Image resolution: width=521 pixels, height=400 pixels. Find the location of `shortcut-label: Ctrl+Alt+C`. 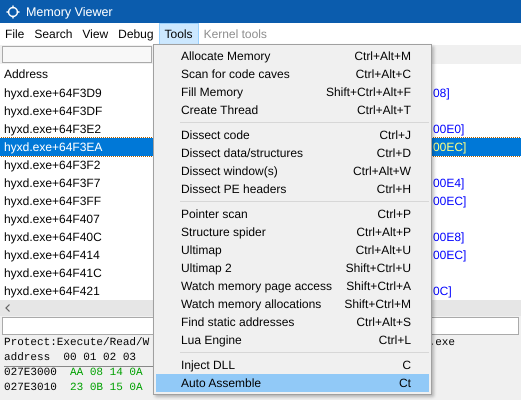

shortcut-label: Ctrl+Alt+C is located at coordinates (383, 74).